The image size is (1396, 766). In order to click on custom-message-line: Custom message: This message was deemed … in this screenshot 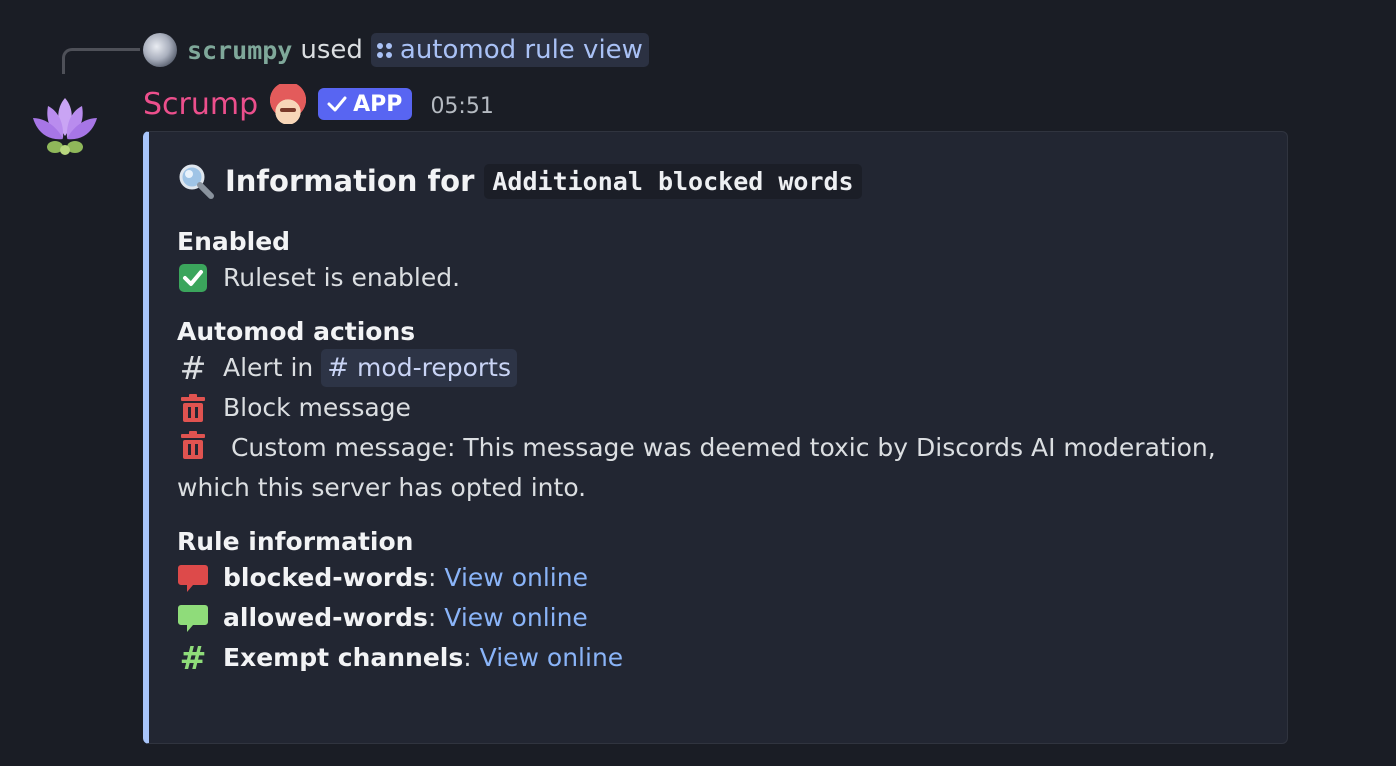, I will do `click(722, 468)`.